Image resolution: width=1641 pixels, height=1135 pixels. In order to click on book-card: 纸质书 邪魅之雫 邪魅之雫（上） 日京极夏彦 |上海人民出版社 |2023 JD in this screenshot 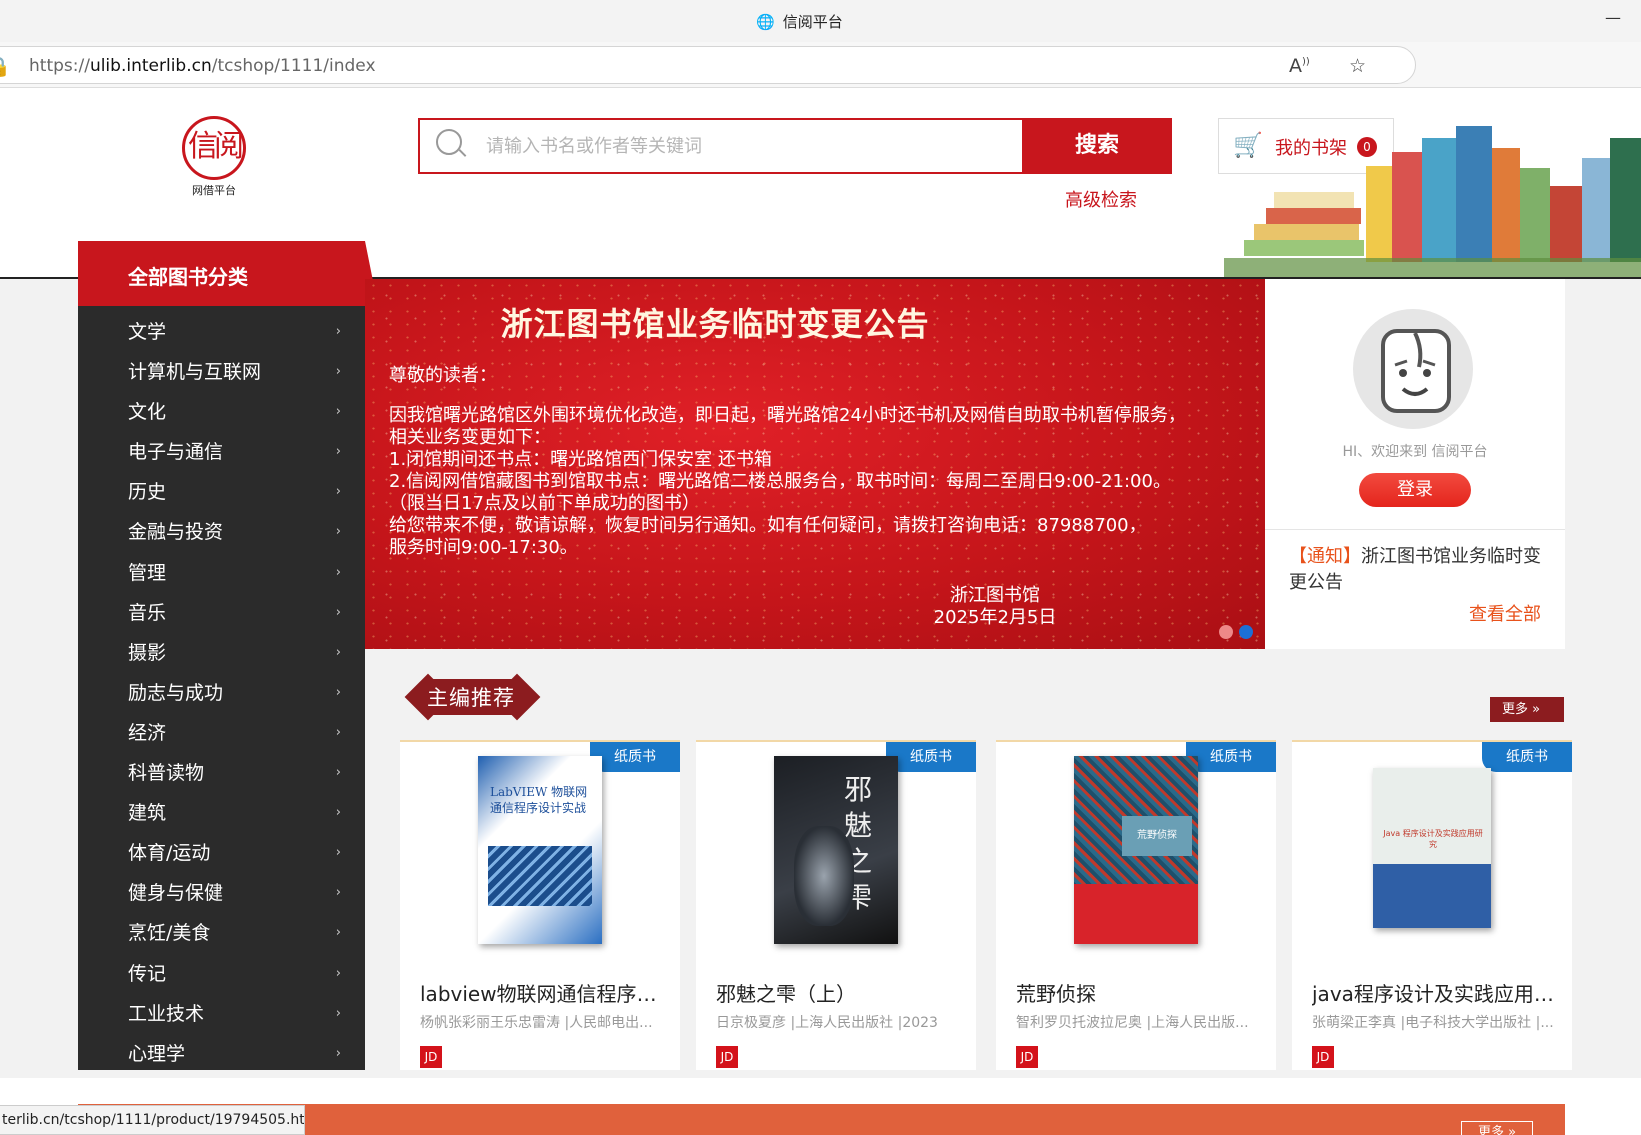, I will do `click(836, 905)`.